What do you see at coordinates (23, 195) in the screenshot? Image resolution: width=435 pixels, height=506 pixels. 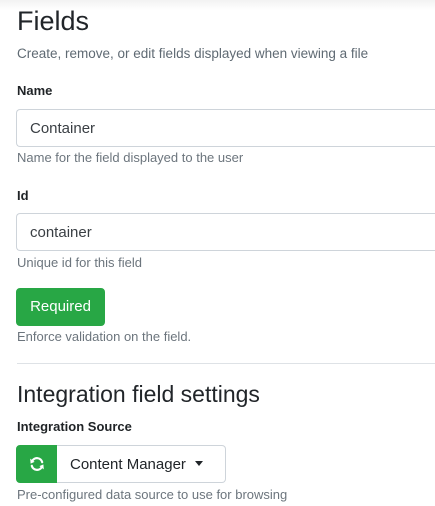 I see `id-label: Id` at bounding box center [23, 195].